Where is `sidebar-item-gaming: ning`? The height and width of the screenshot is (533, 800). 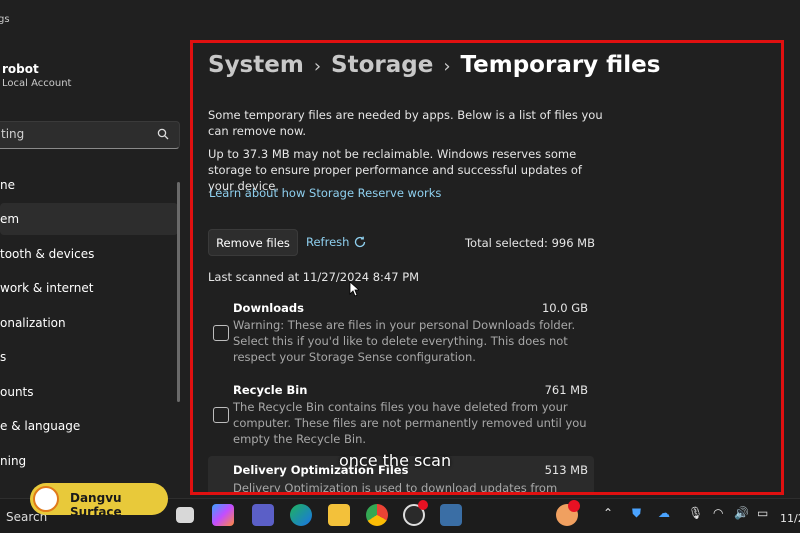
sidebar-item-gaming: ning is located at coordinates (89, 461).